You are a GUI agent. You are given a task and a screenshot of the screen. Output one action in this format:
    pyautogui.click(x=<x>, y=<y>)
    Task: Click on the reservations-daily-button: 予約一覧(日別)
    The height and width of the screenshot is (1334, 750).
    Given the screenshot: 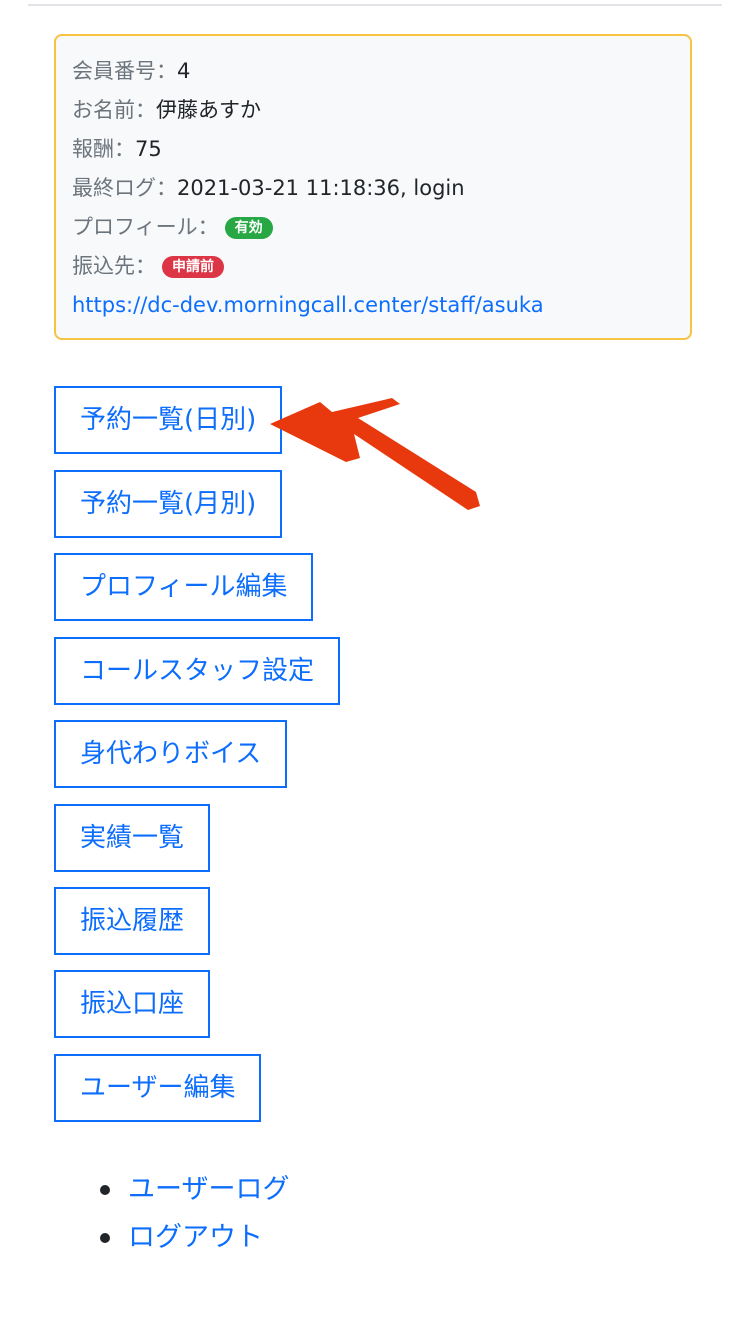 What is the action you would take?
    pyautogui.click(x=168, y=420)
    